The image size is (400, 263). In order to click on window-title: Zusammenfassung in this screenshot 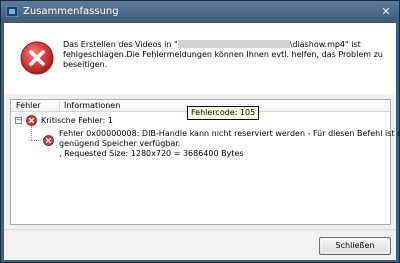, I will do `click(71, 11)`.